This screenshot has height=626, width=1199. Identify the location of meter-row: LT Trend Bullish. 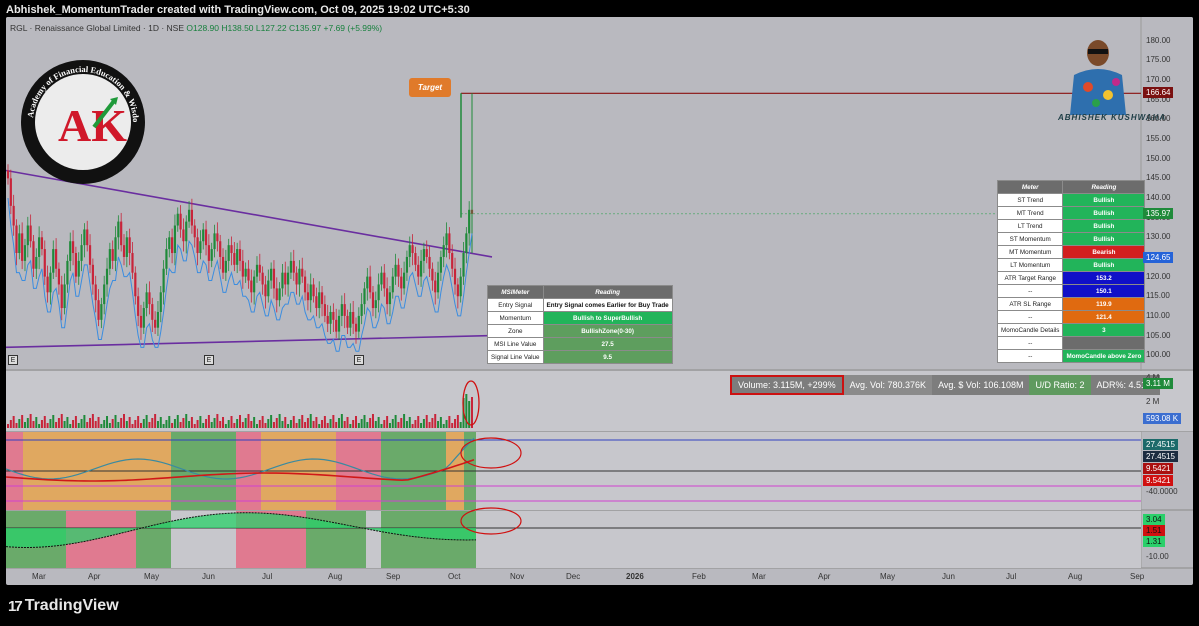
(1071, 226).